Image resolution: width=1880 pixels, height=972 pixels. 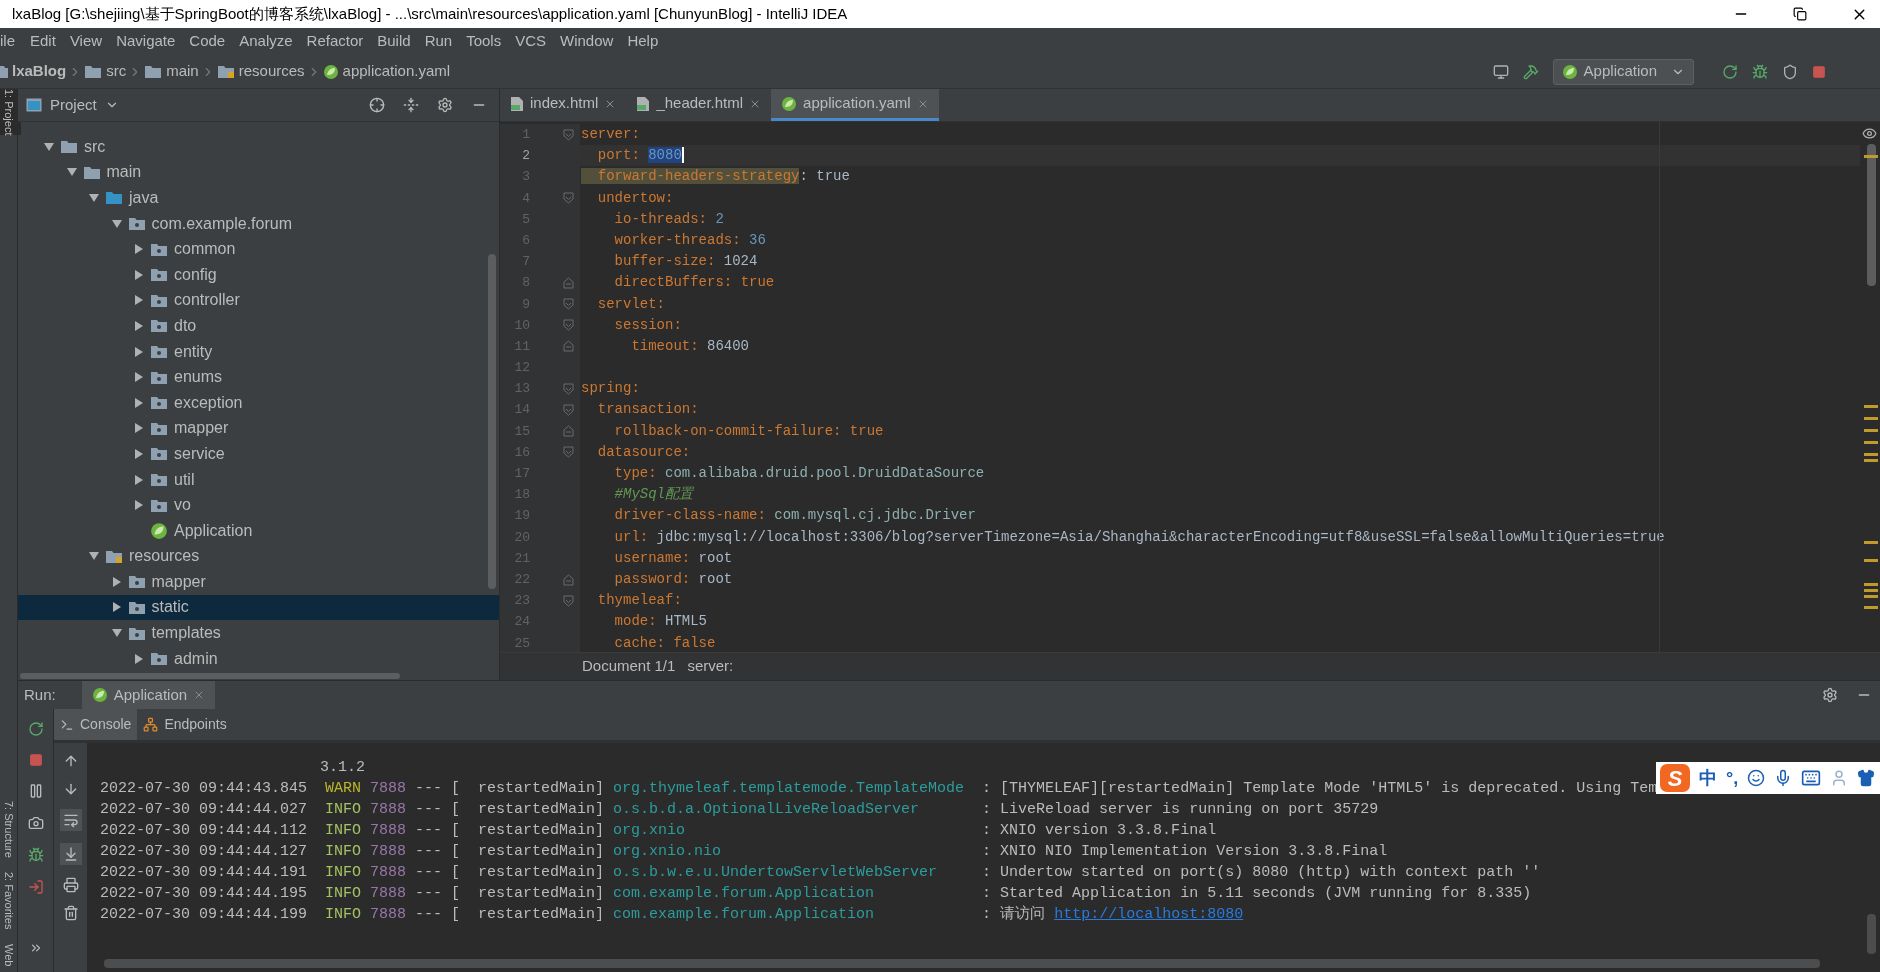 What do you see at coordinates (1500, 71) in the screenshot?
I see `run-window-icon` at bounding box center [1500, 71].